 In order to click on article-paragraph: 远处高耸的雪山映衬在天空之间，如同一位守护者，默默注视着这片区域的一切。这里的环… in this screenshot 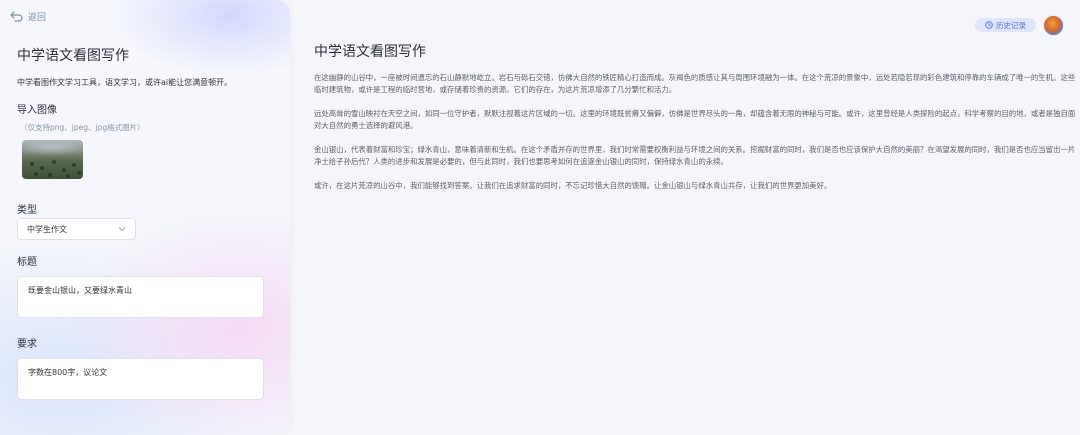, I will do `click(695, 119)`.